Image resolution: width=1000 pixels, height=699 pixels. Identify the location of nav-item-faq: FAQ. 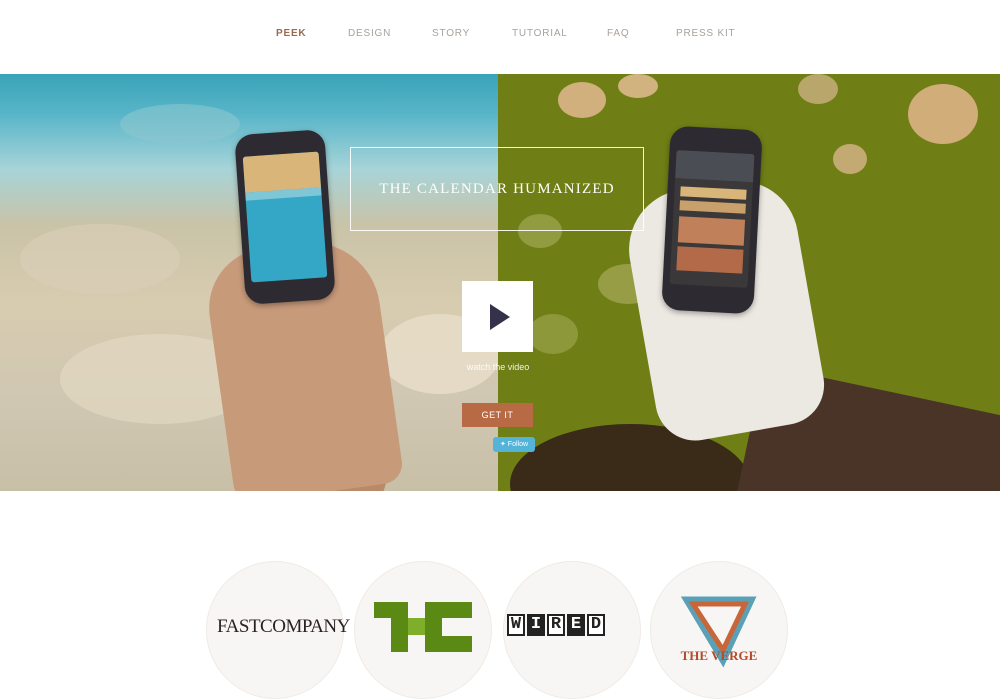
(618, 33).